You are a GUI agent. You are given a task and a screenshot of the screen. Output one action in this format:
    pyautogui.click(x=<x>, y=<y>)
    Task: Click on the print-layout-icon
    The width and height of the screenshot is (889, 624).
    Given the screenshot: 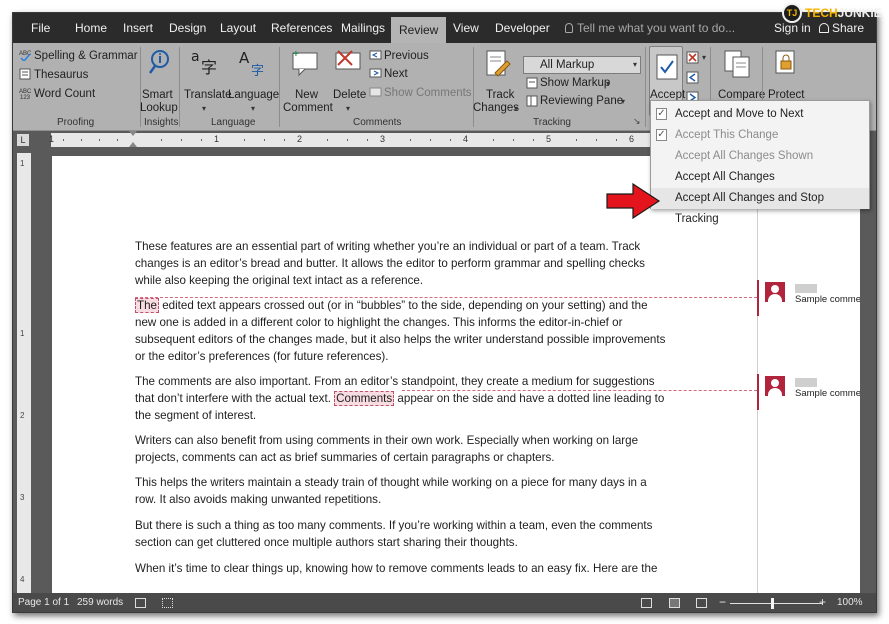 What is the action you would take?
    pyautogui.click(x=674, y=603)
    